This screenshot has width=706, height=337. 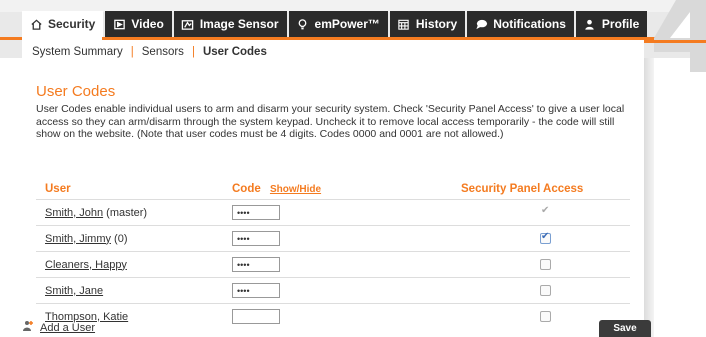 I want to click on tab-label: Notifications, so click(x=529, y=24).